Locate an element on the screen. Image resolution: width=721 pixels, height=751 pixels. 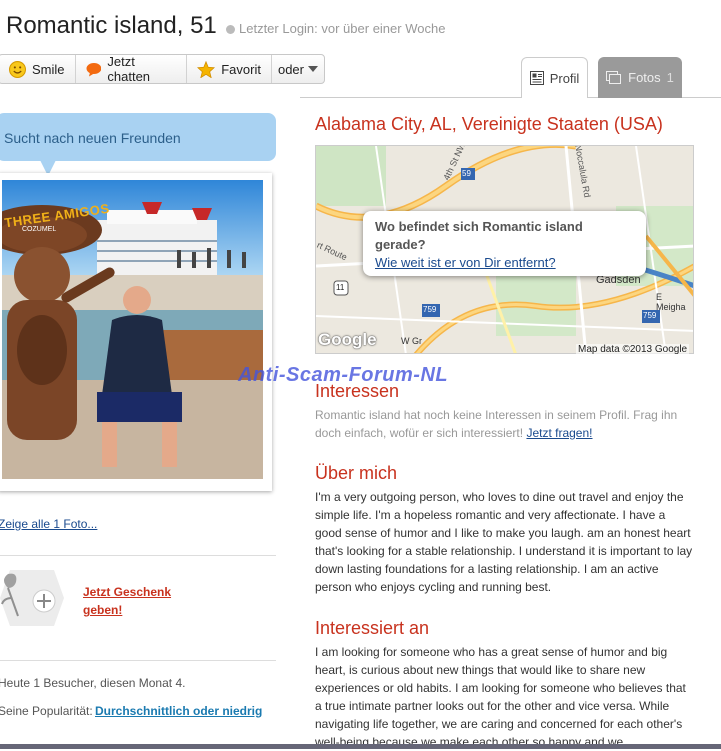
profile-title: Romantic island, 51 is located at coordinates (111, 25).